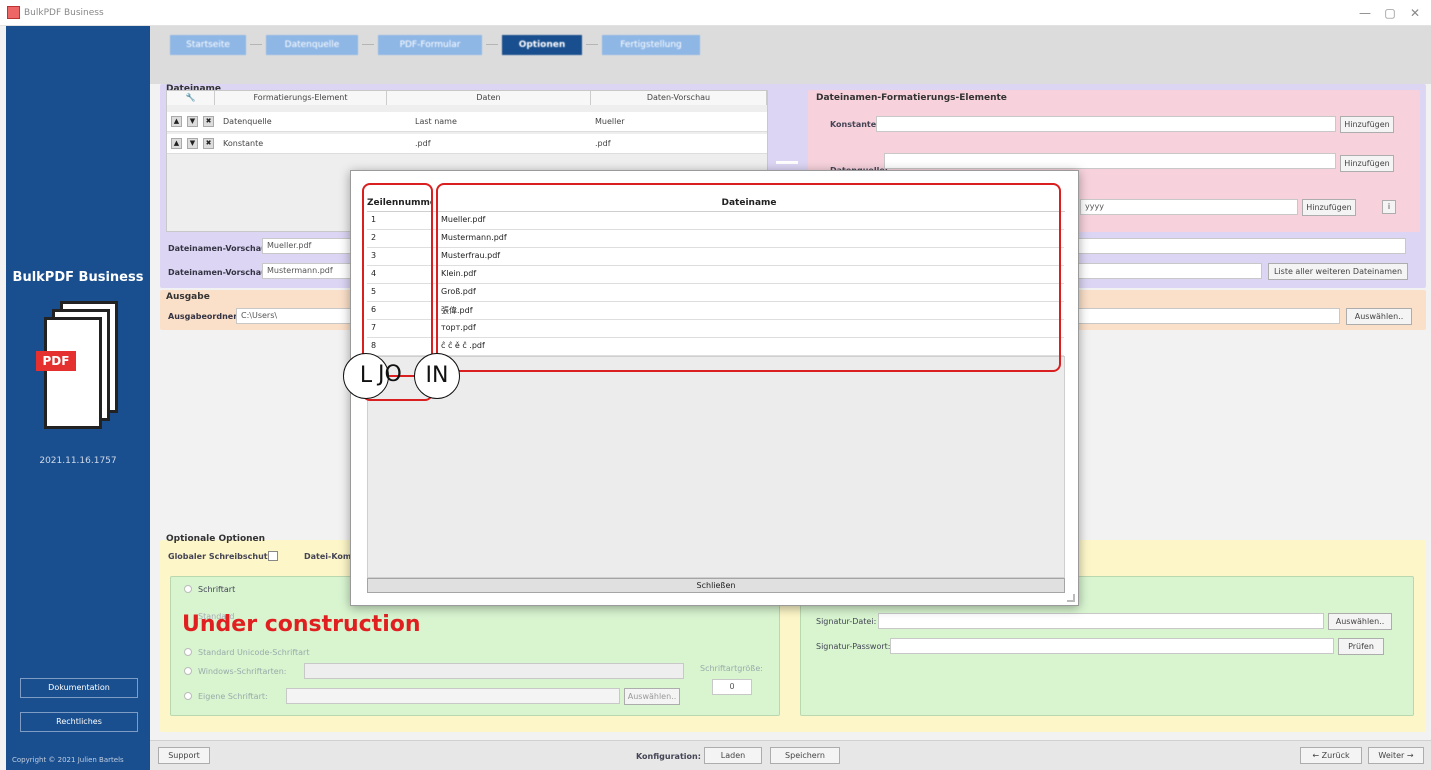 This screenshot has width=1431, height=770. Describe the element at coordinates (254, 652) in the screenshot. I see `font-unicode-label: Standard Unicode-Schriftart` at that location.